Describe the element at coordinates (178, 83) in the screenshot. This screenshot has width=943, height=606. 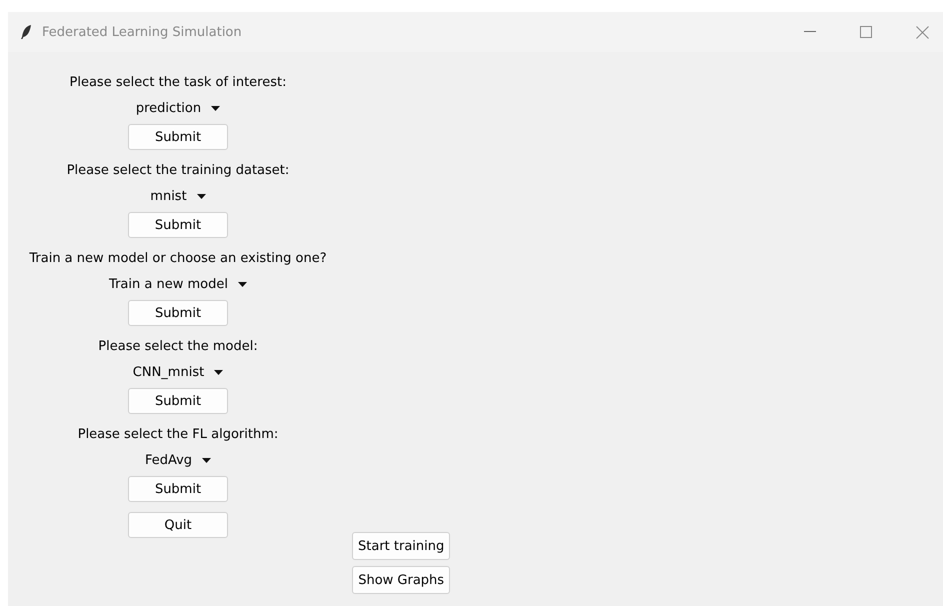
I see `prompt-label: Please select the task of interest:` at that location.